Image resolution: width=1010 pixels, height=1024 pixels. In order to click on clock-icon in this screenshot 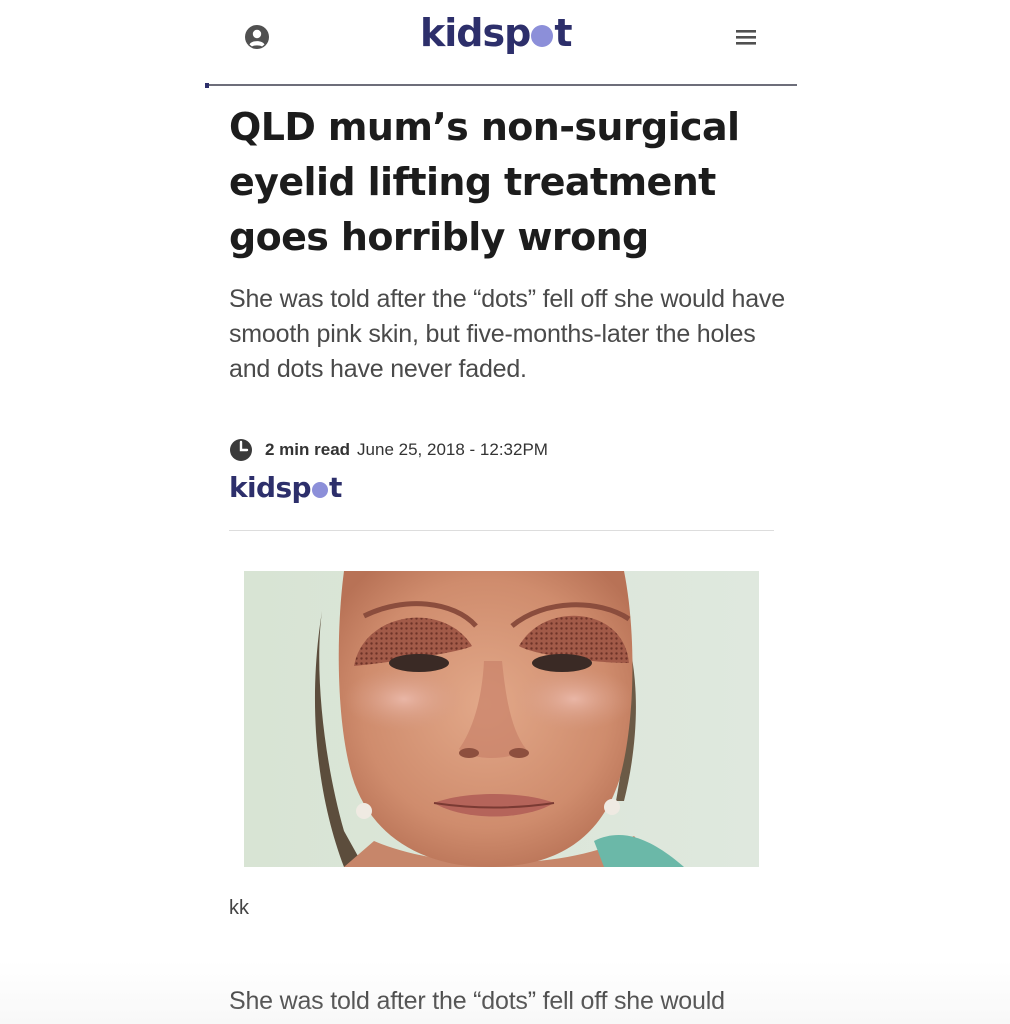, I will do `click(241, 450)`.